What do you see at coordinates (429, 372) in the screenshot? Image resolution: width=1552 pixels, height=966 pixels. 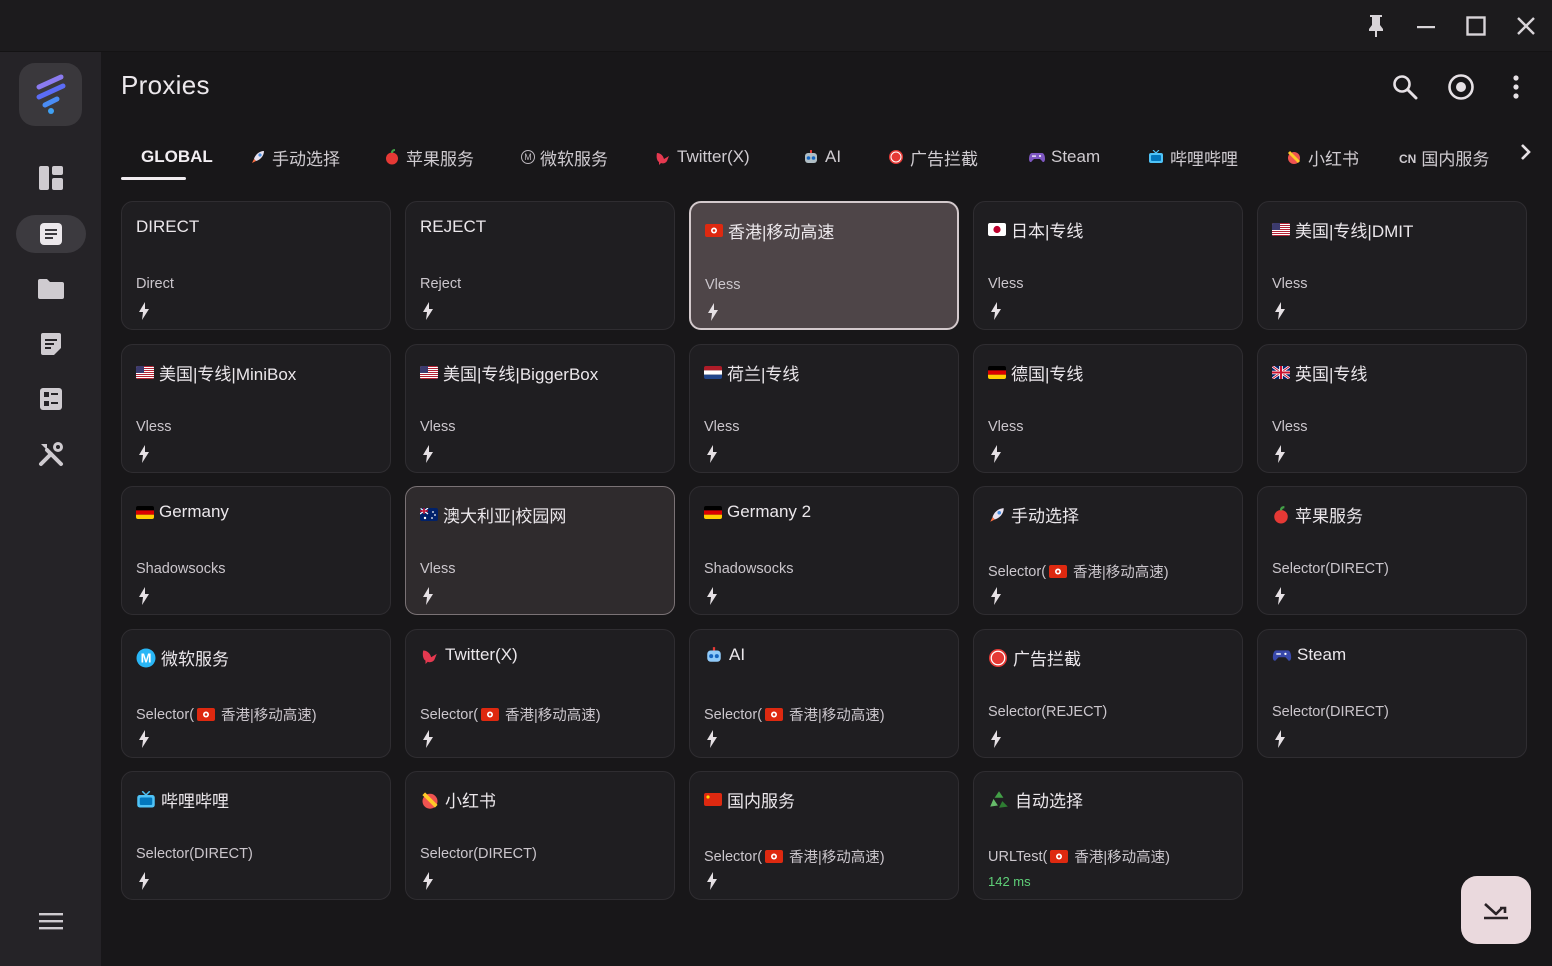 I see `flag-us-icon` at bounding box center [429, 372].